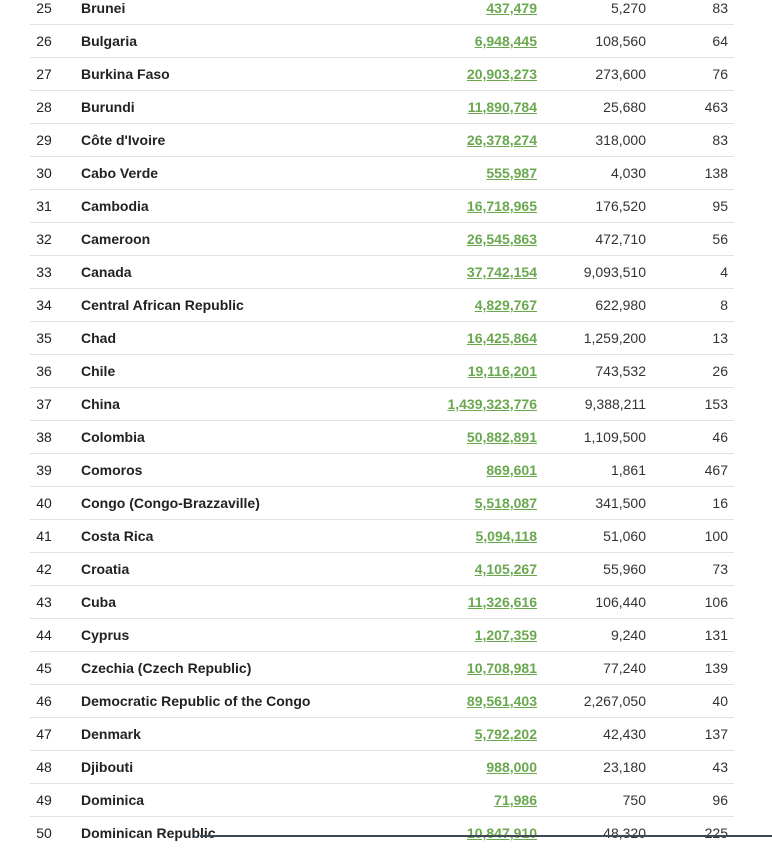 This screenshot has height=849, width=772. What do you see at coordinates (44, 74) in the screenshot?
I see `rank-cell: 27` at bounding box center [44, 74].